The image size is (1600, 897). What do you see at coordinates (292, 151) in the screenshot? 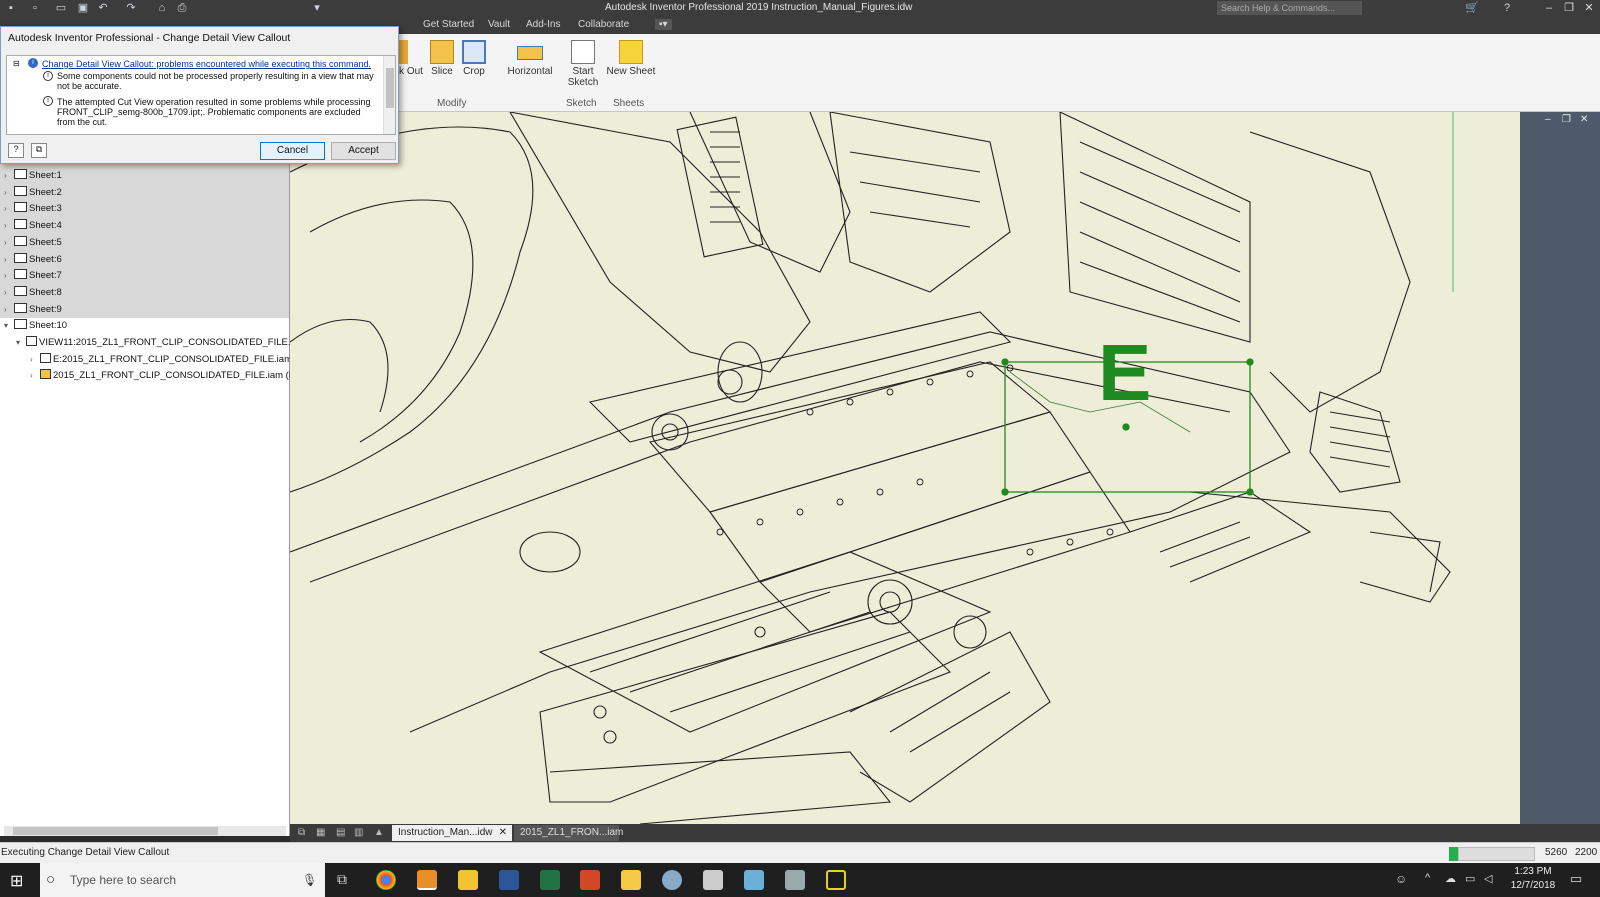
I see `cancel-button: Cancel` at bounding box center [292, 151].